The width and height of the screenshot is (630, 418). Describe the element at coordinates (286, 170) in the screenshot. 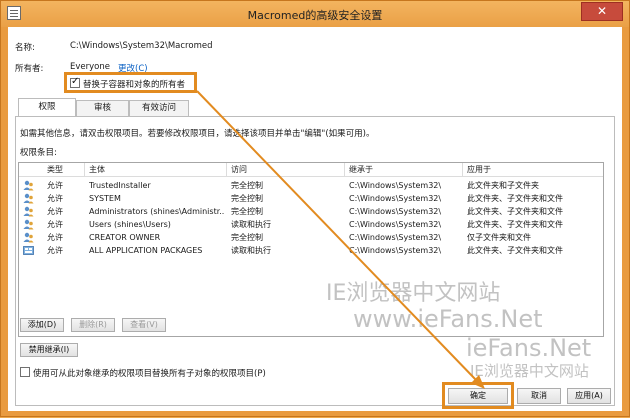

I see `column-header-access: 访问` at that location.